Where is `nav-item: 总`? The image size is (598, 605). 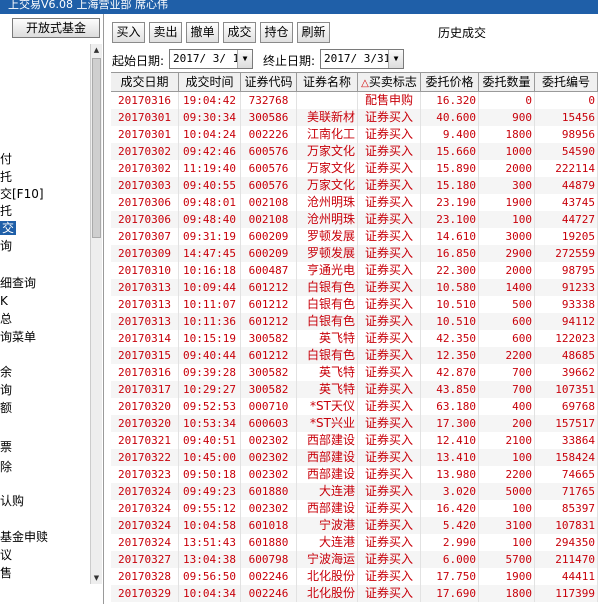
nav-item: 总 is located at coordinates (6, 319).